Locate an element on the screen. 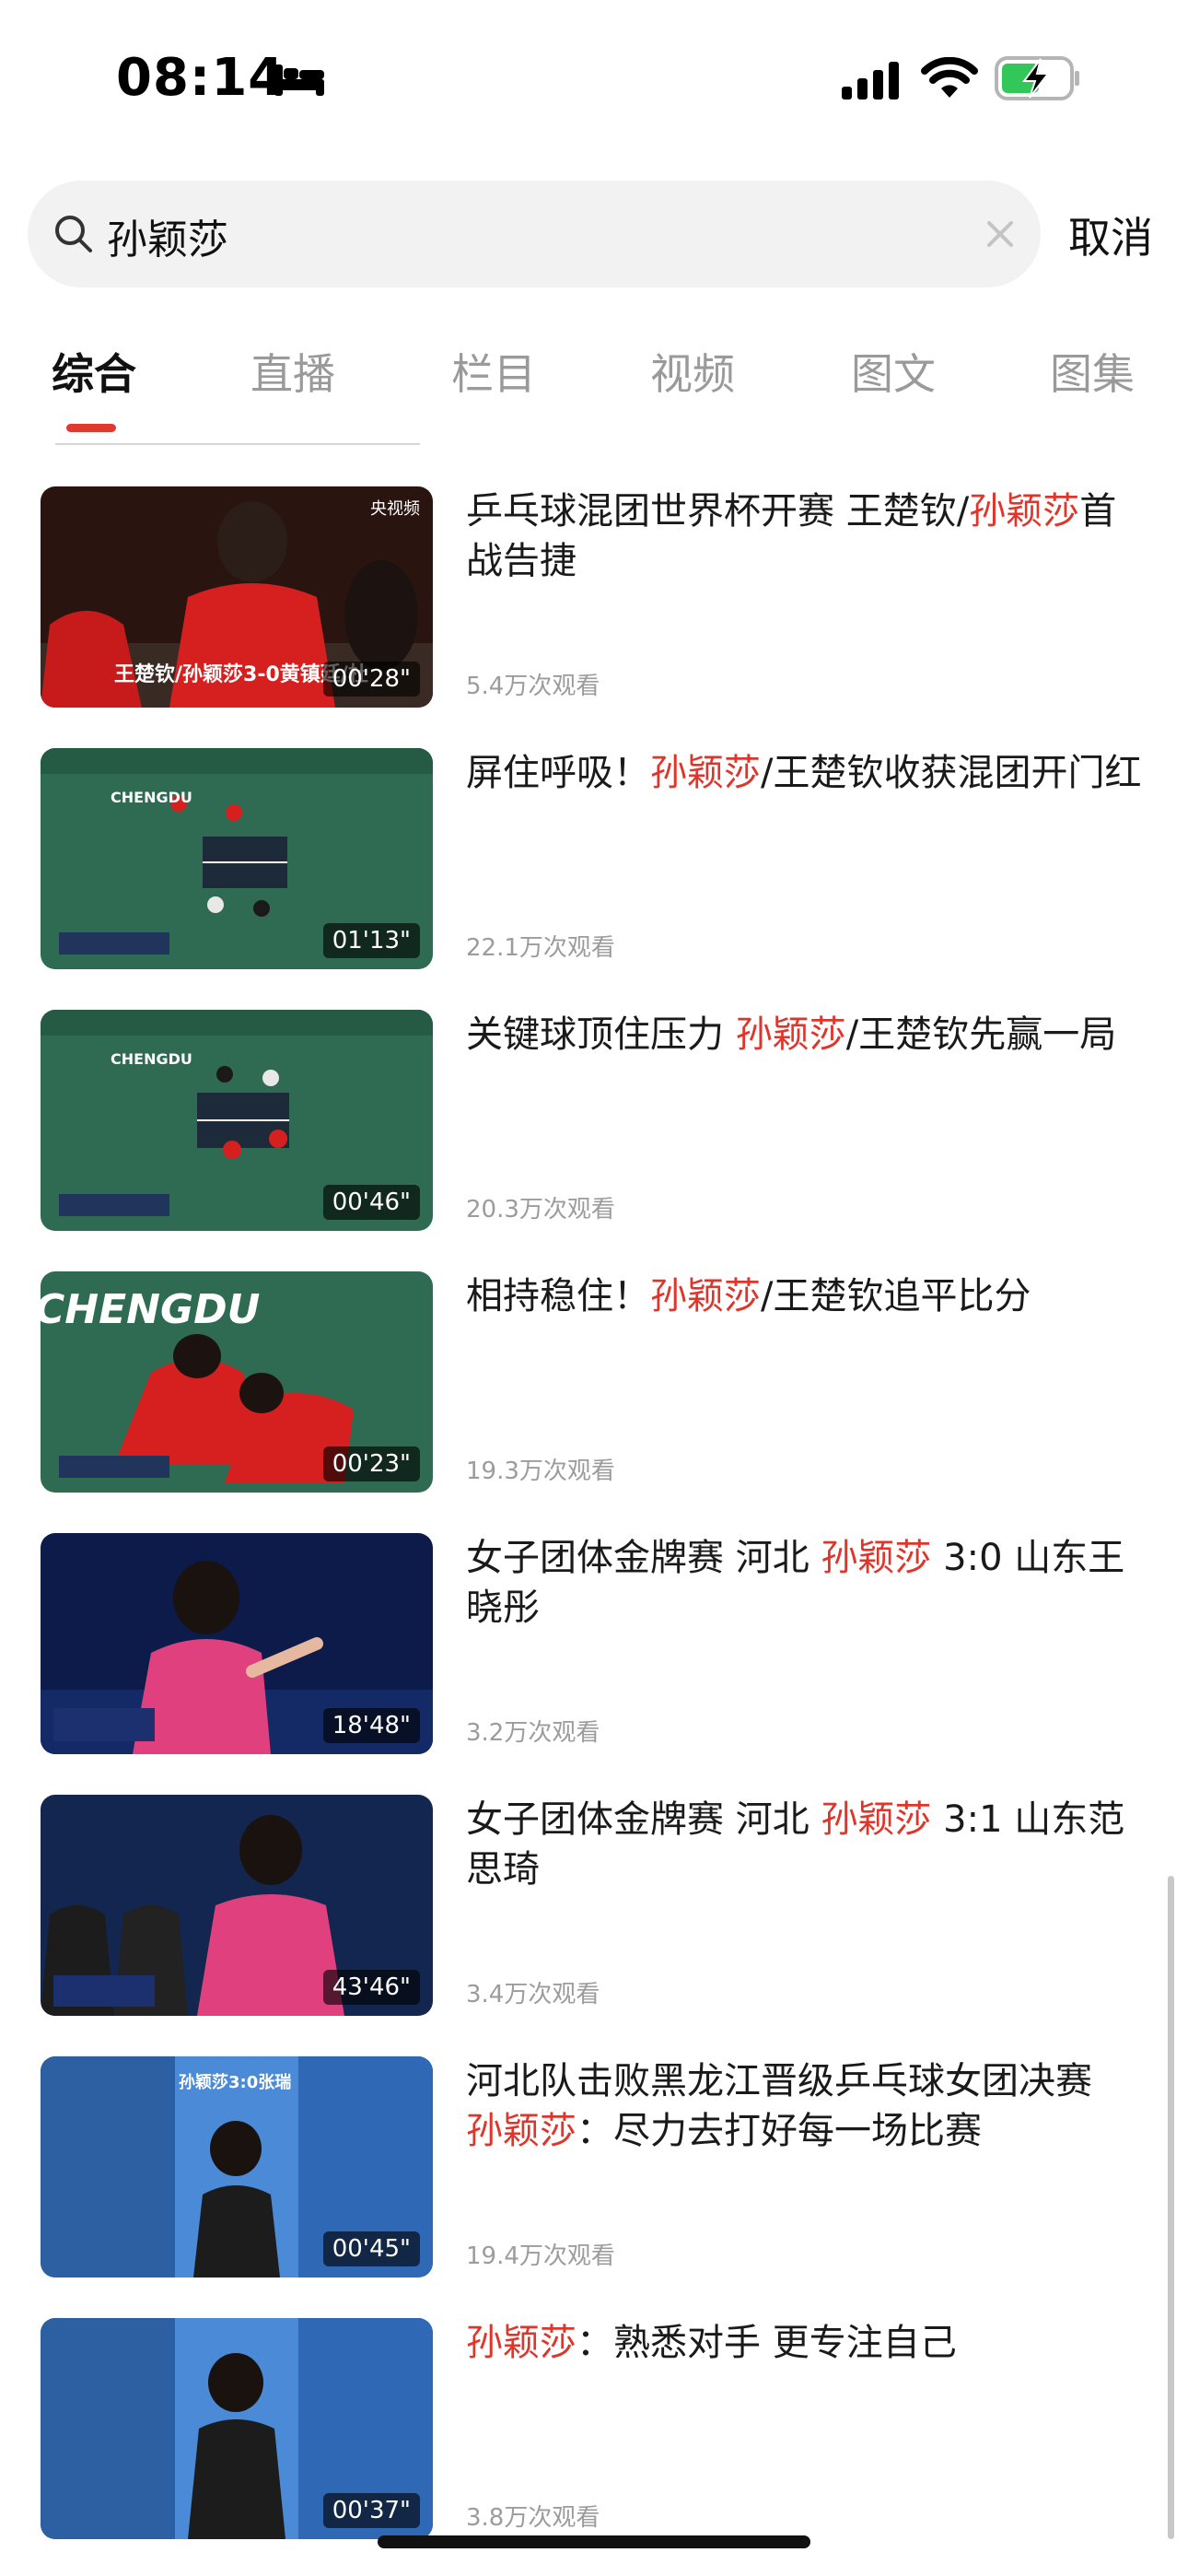  duration-badge: 00'46" is located at coordinates (371, 1202).